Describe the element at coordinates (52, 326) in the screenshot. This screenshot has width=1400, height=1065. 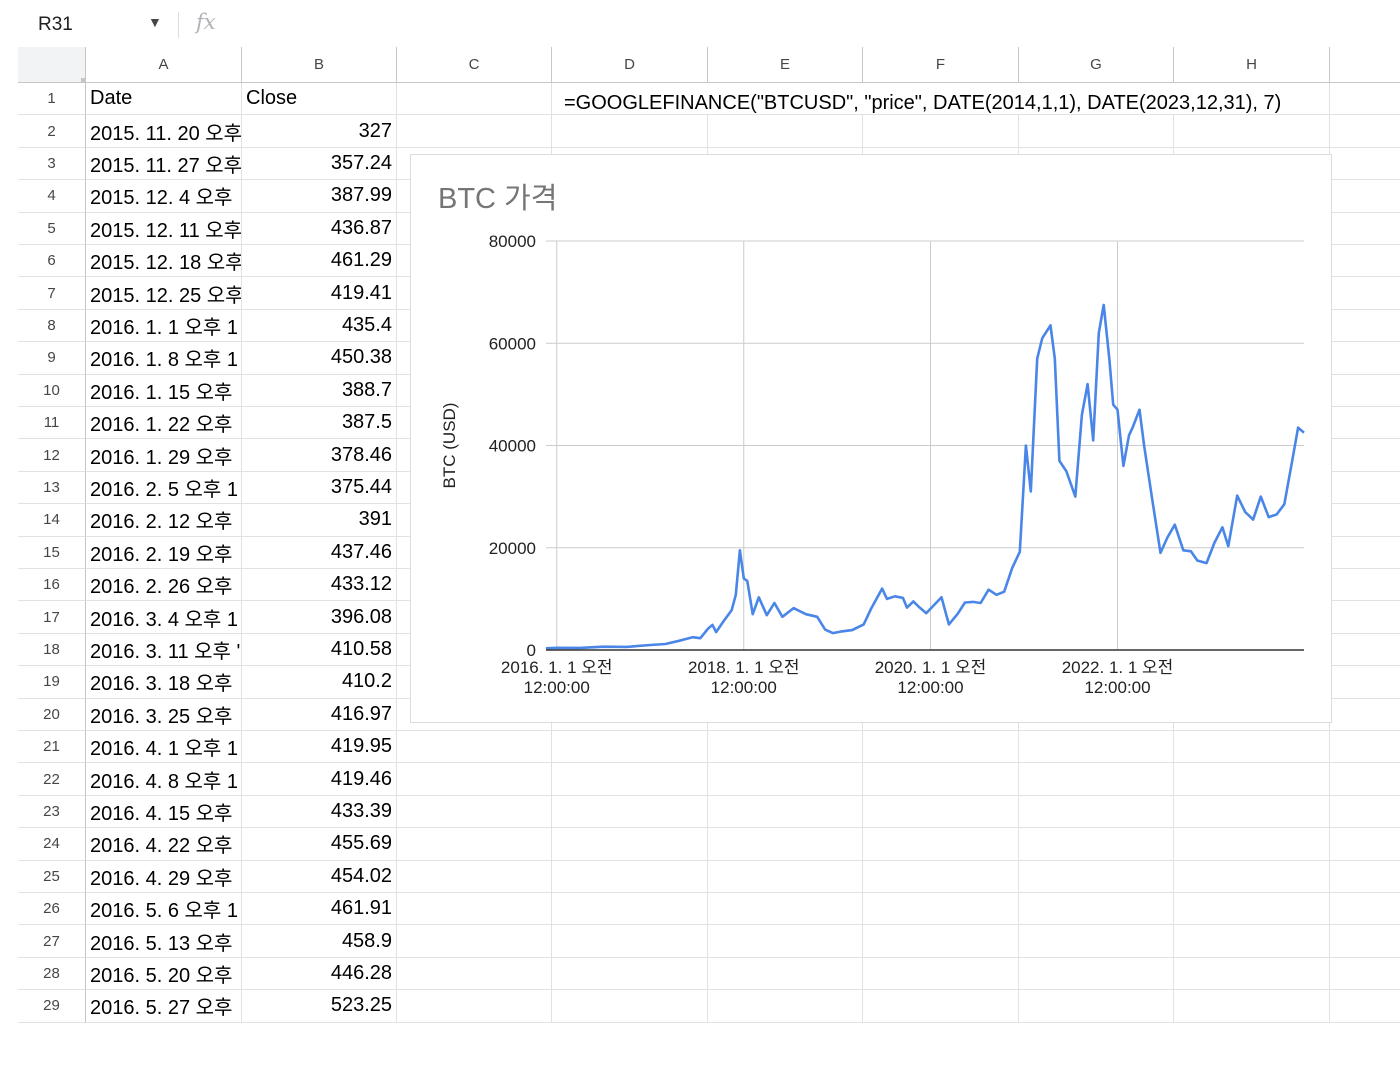
I see `row-header: 8` at that location.